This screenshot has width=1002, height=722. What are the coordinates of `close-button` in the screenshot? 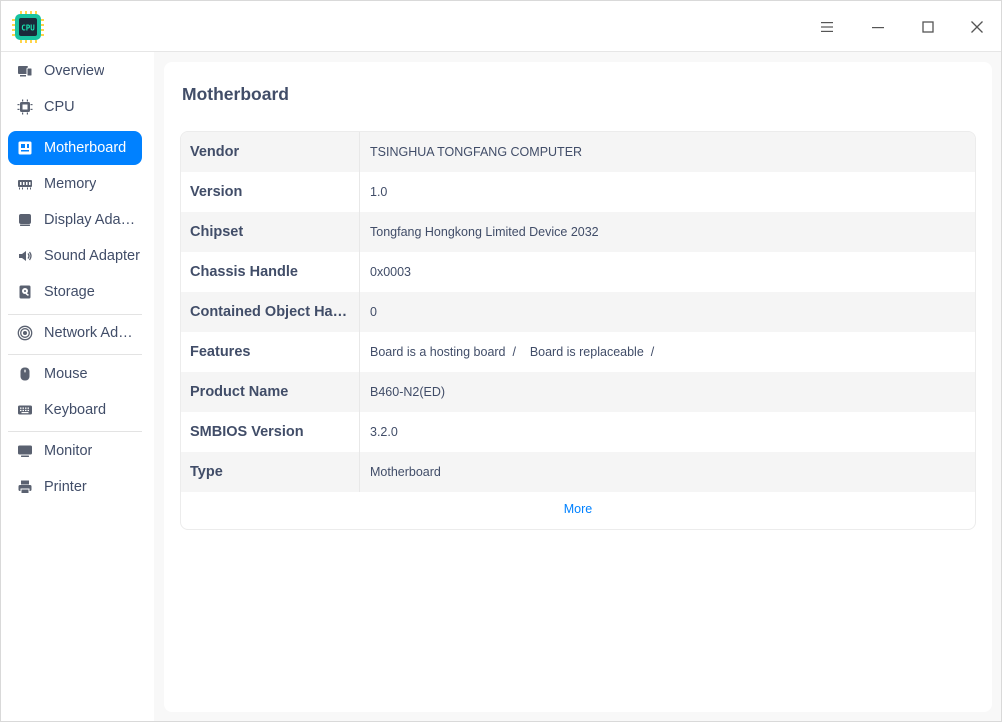 It's located at (977, 27).